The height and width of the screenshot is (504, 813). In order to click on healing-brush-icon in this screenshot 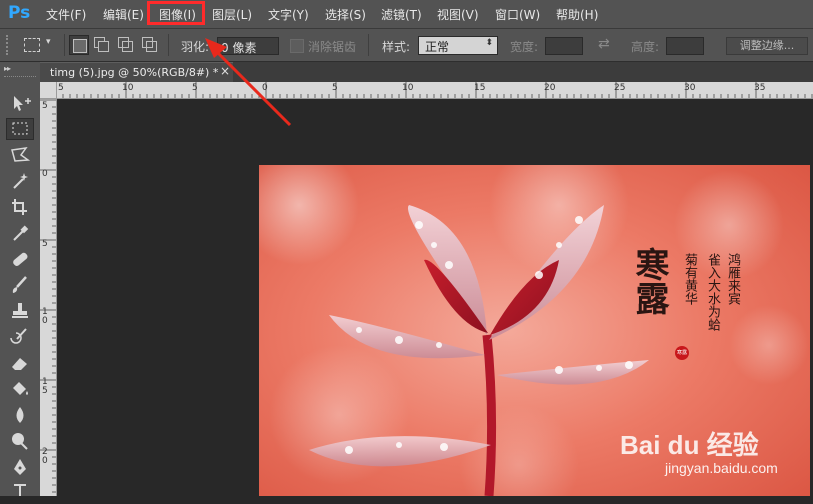, I will do `click(20, 259)`.